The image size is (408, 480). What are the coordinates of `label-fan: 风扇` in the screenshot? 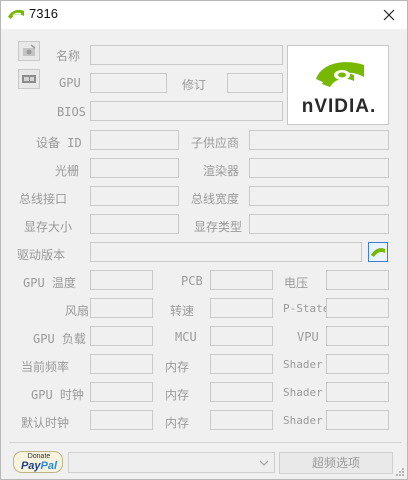 It's located at (77, 311).